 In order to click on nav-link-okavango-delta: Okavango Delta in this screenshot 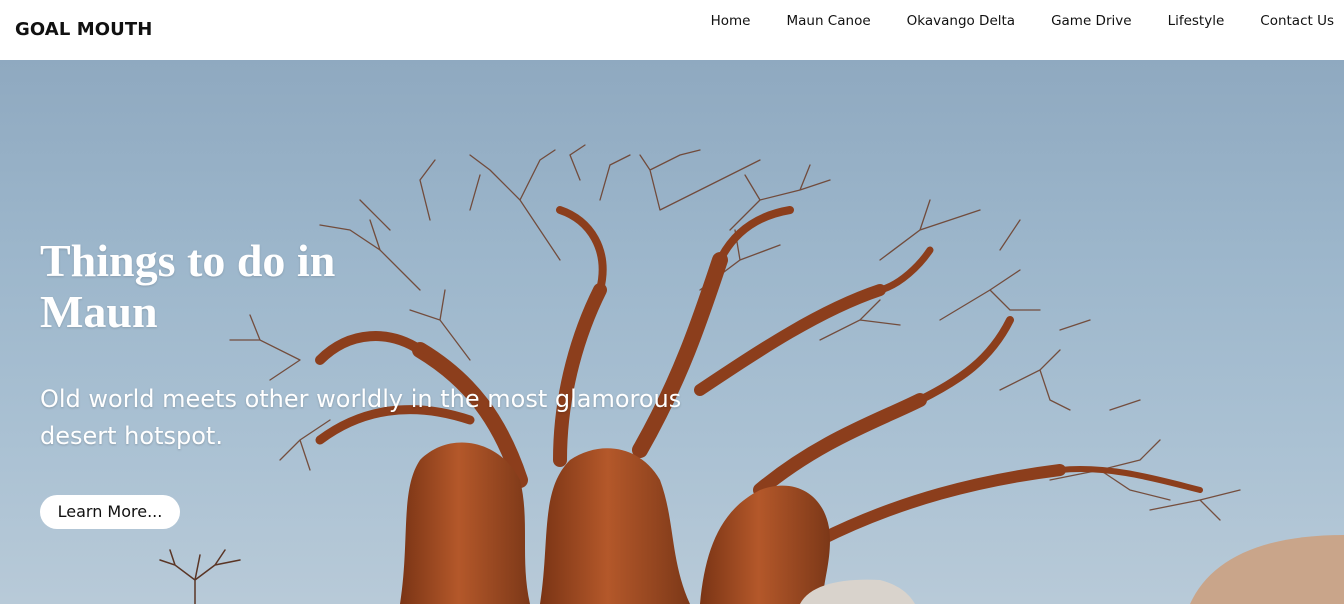, I will do `click(960, 21)`.